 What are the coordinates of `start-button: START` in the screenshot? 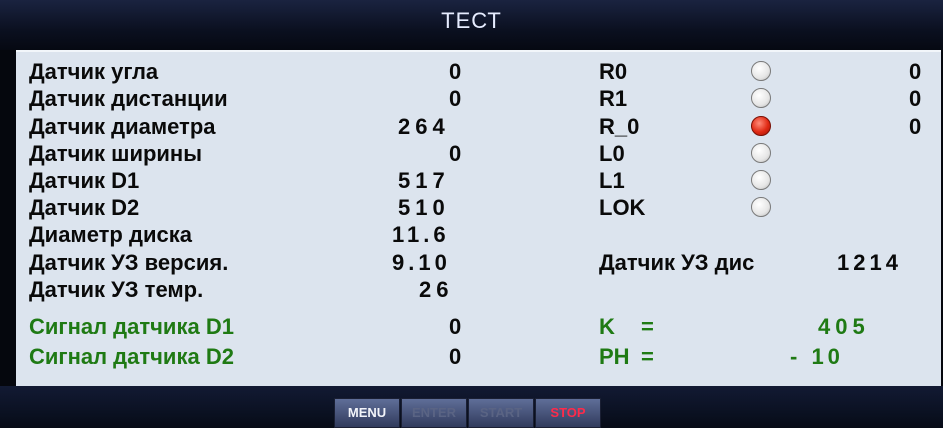 It's located at (501, 413).